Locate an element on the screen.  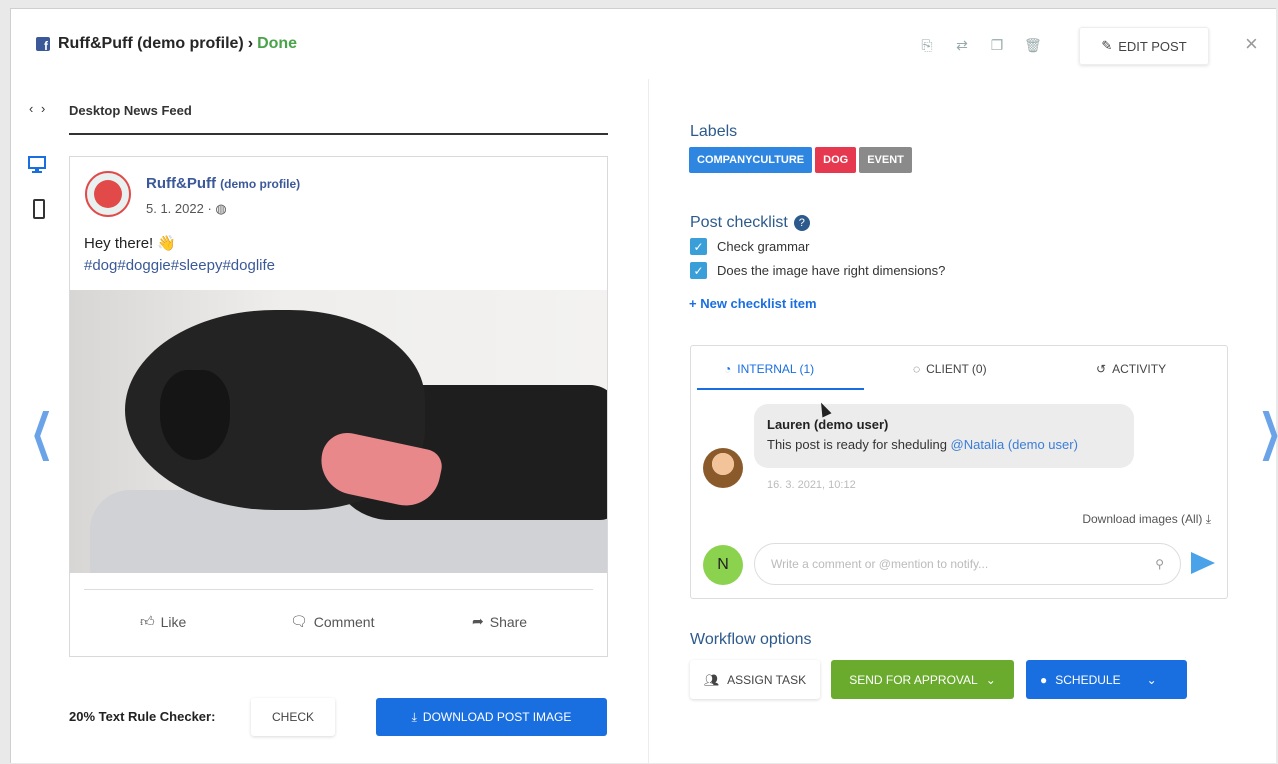
comment-button: 🗨 Comment is located at coordinates (332, 621).